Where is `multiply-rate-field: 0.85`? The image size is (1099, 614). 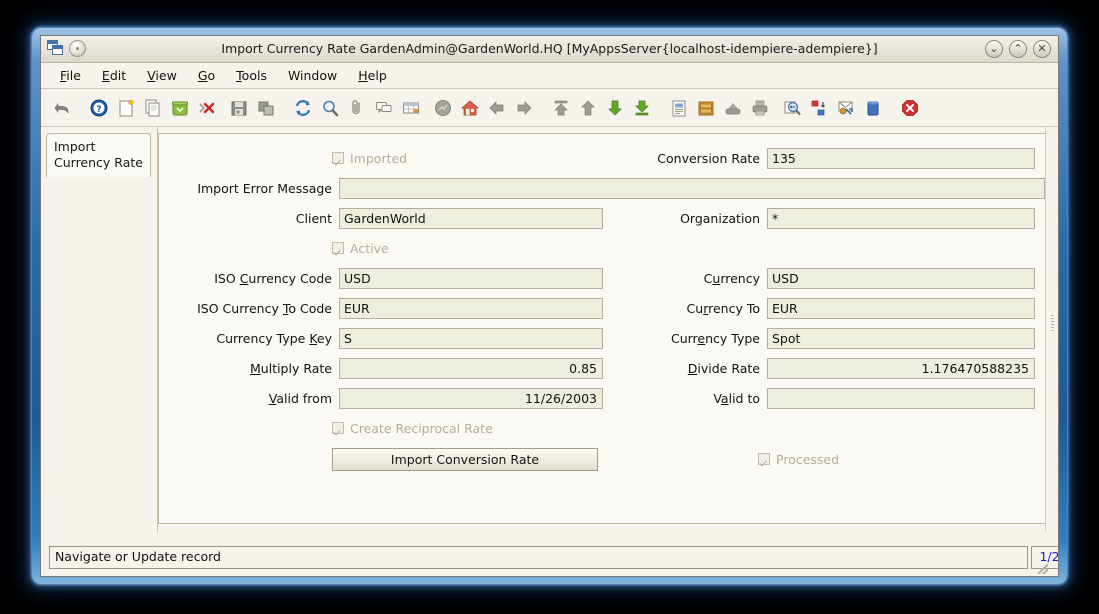 multiply-rate-field: 0.85 is located at coordinates (471, 368).